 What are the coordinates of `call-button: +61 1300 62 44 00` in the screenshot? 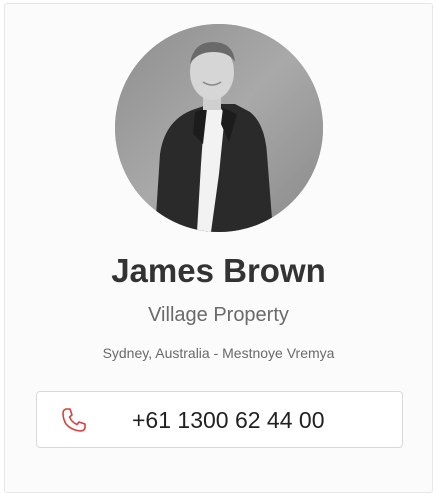 It's located at (219, 419).